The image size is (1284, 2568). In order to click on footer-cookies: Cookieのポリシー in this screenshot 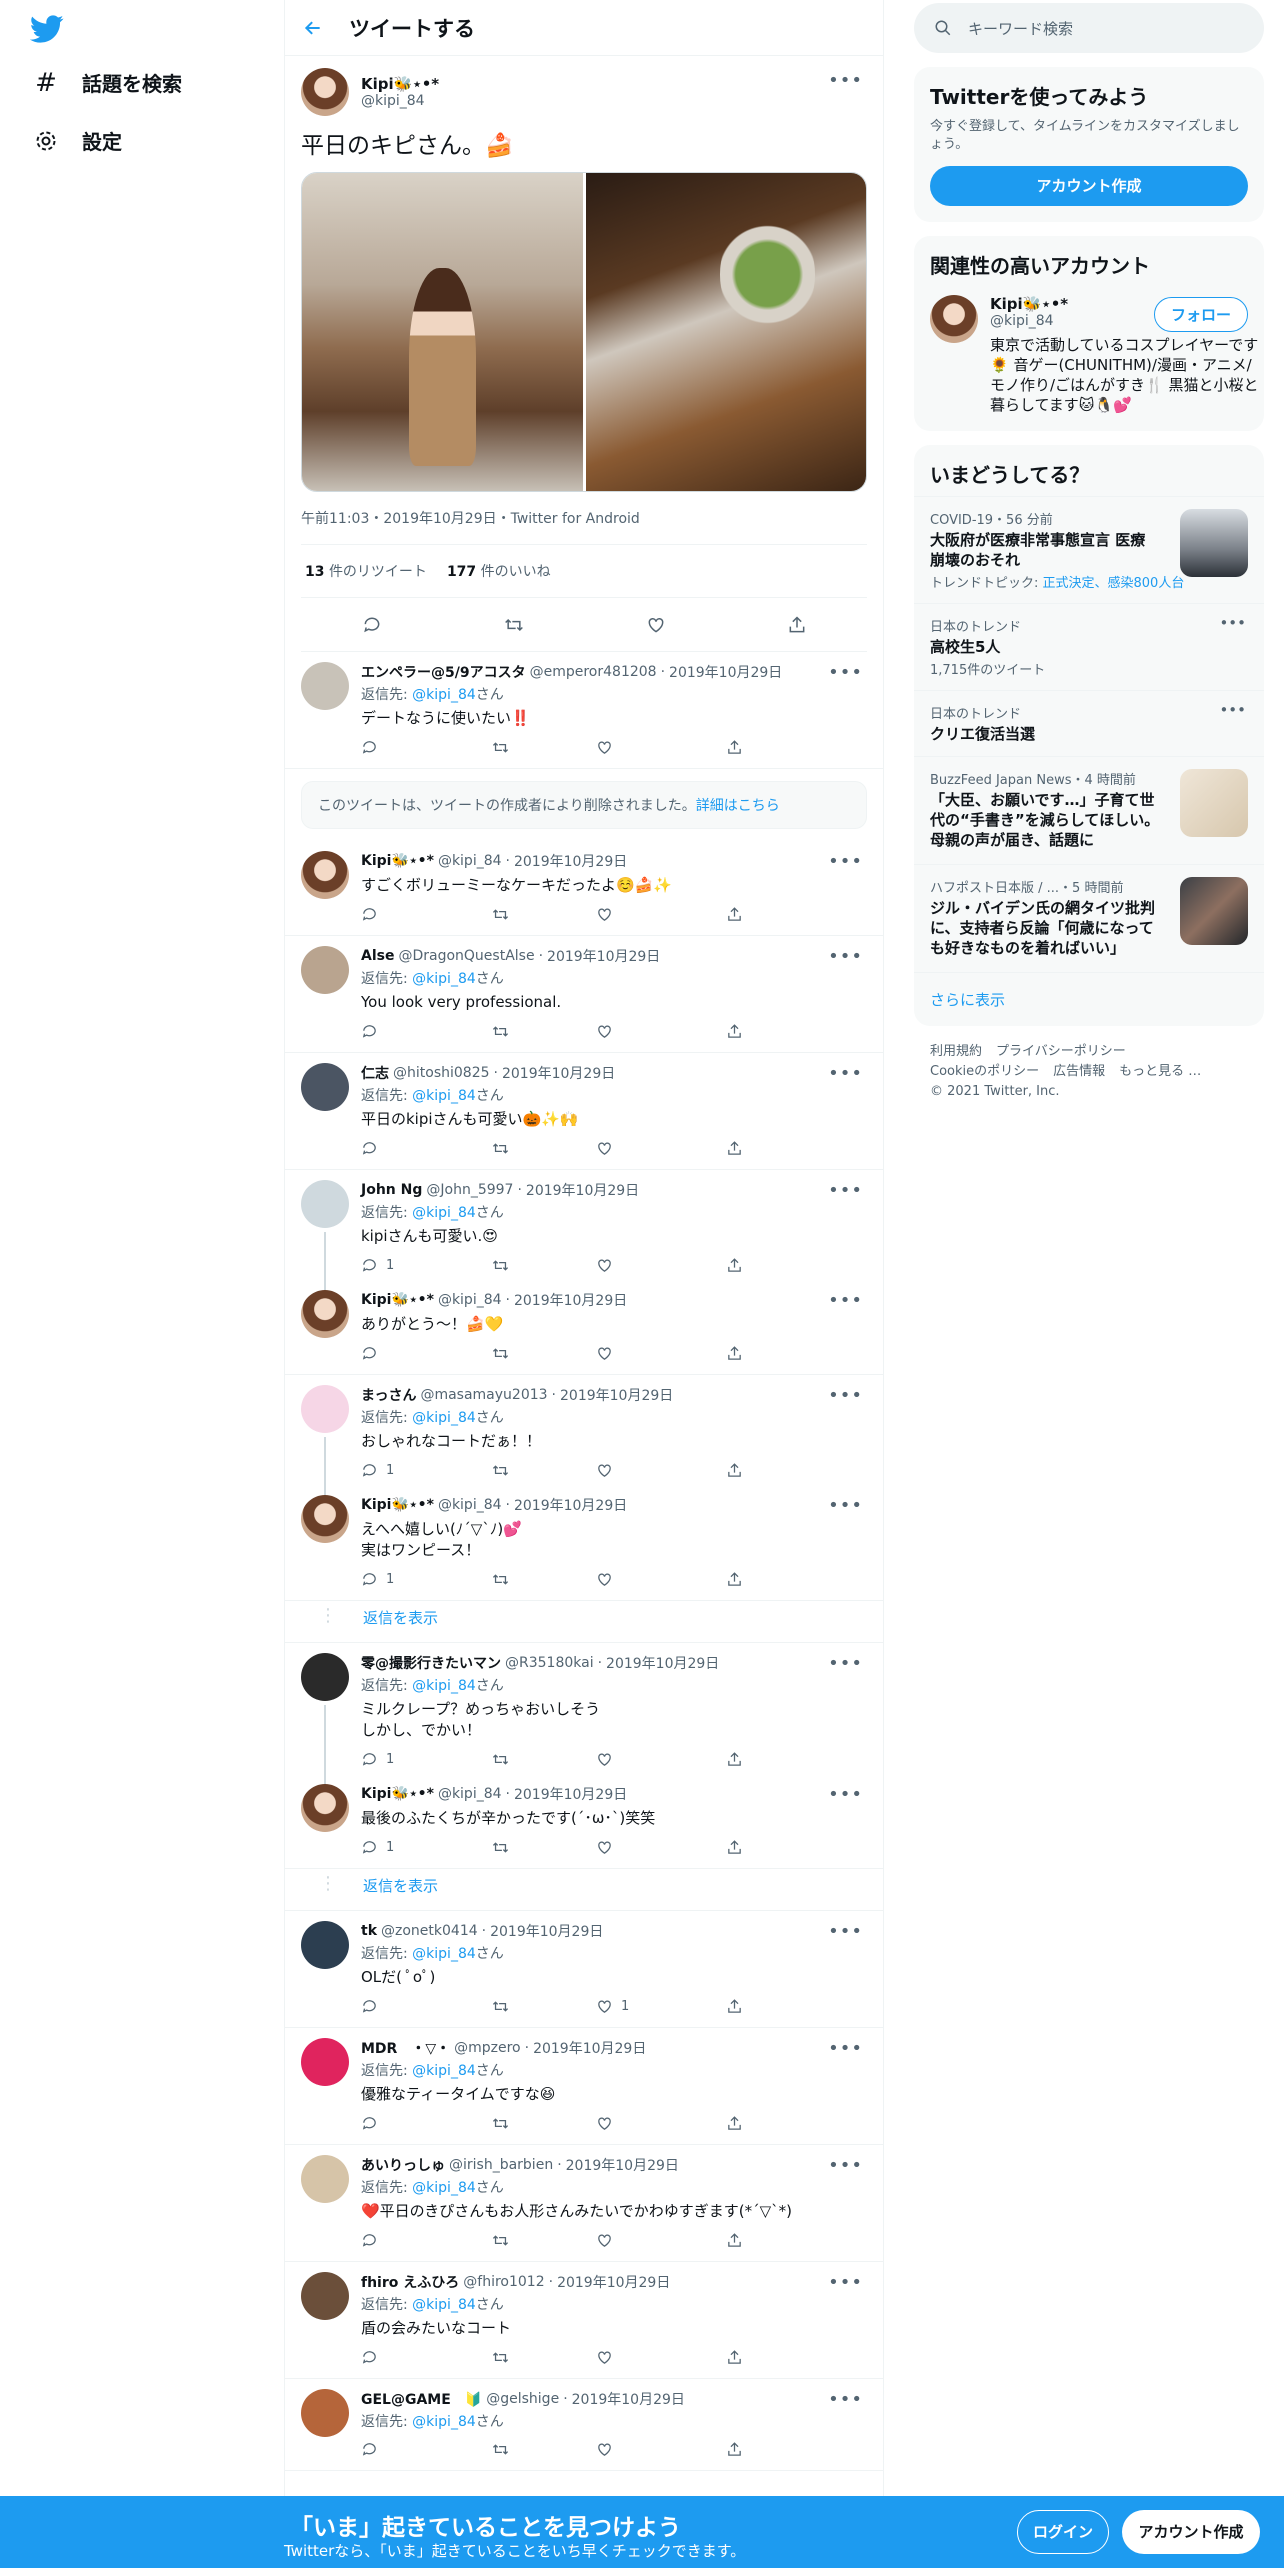, I will do `click(984, 1071)`.